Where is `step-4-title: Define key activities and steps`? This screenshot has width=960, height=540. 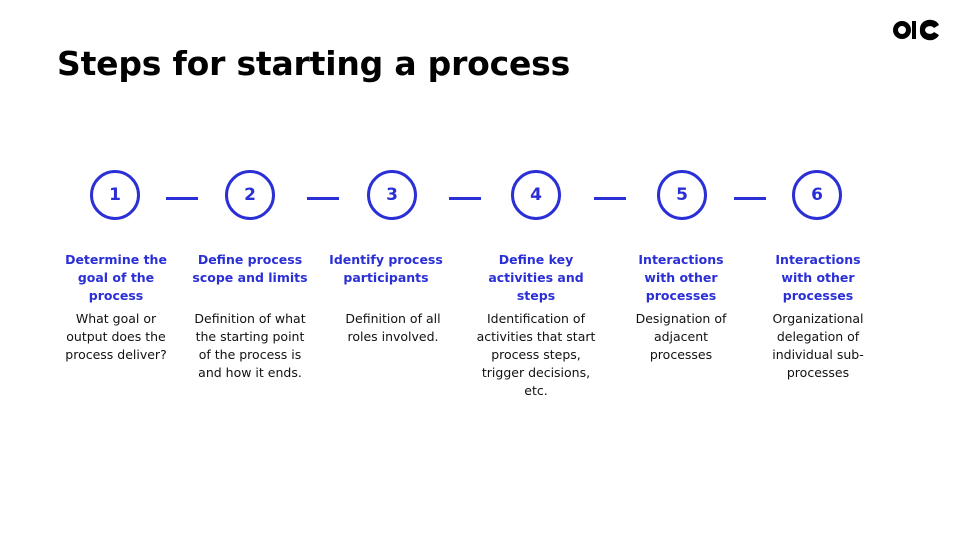 step-4-title: Define key activities and steps is located at coordinates (536, 277).